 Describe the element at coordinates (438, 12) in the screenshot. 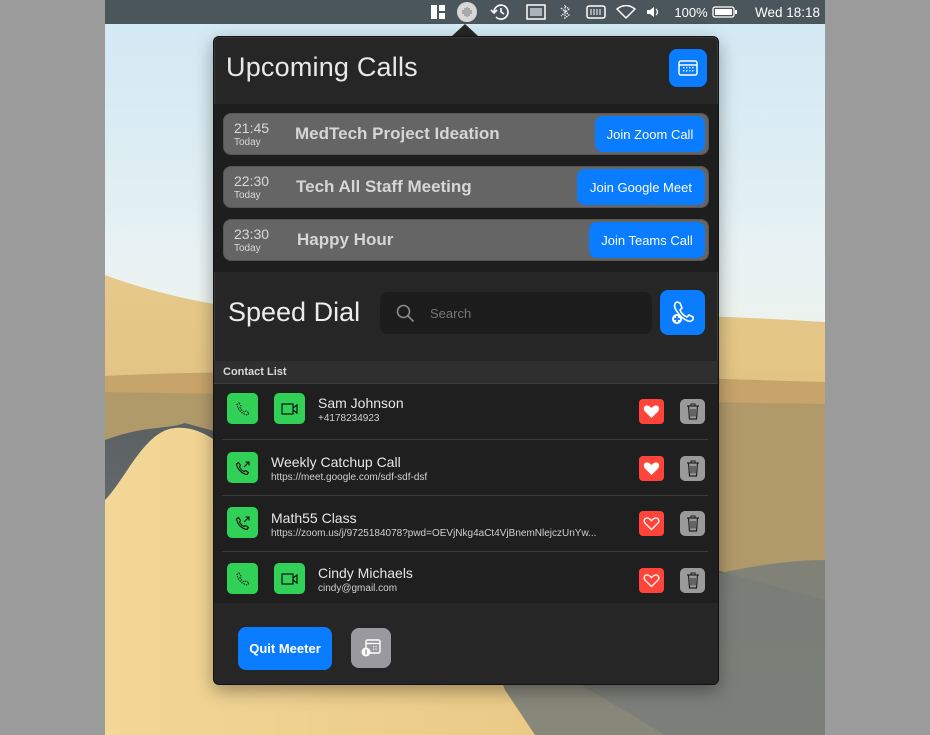

I see `window-layout-icon` at that location.